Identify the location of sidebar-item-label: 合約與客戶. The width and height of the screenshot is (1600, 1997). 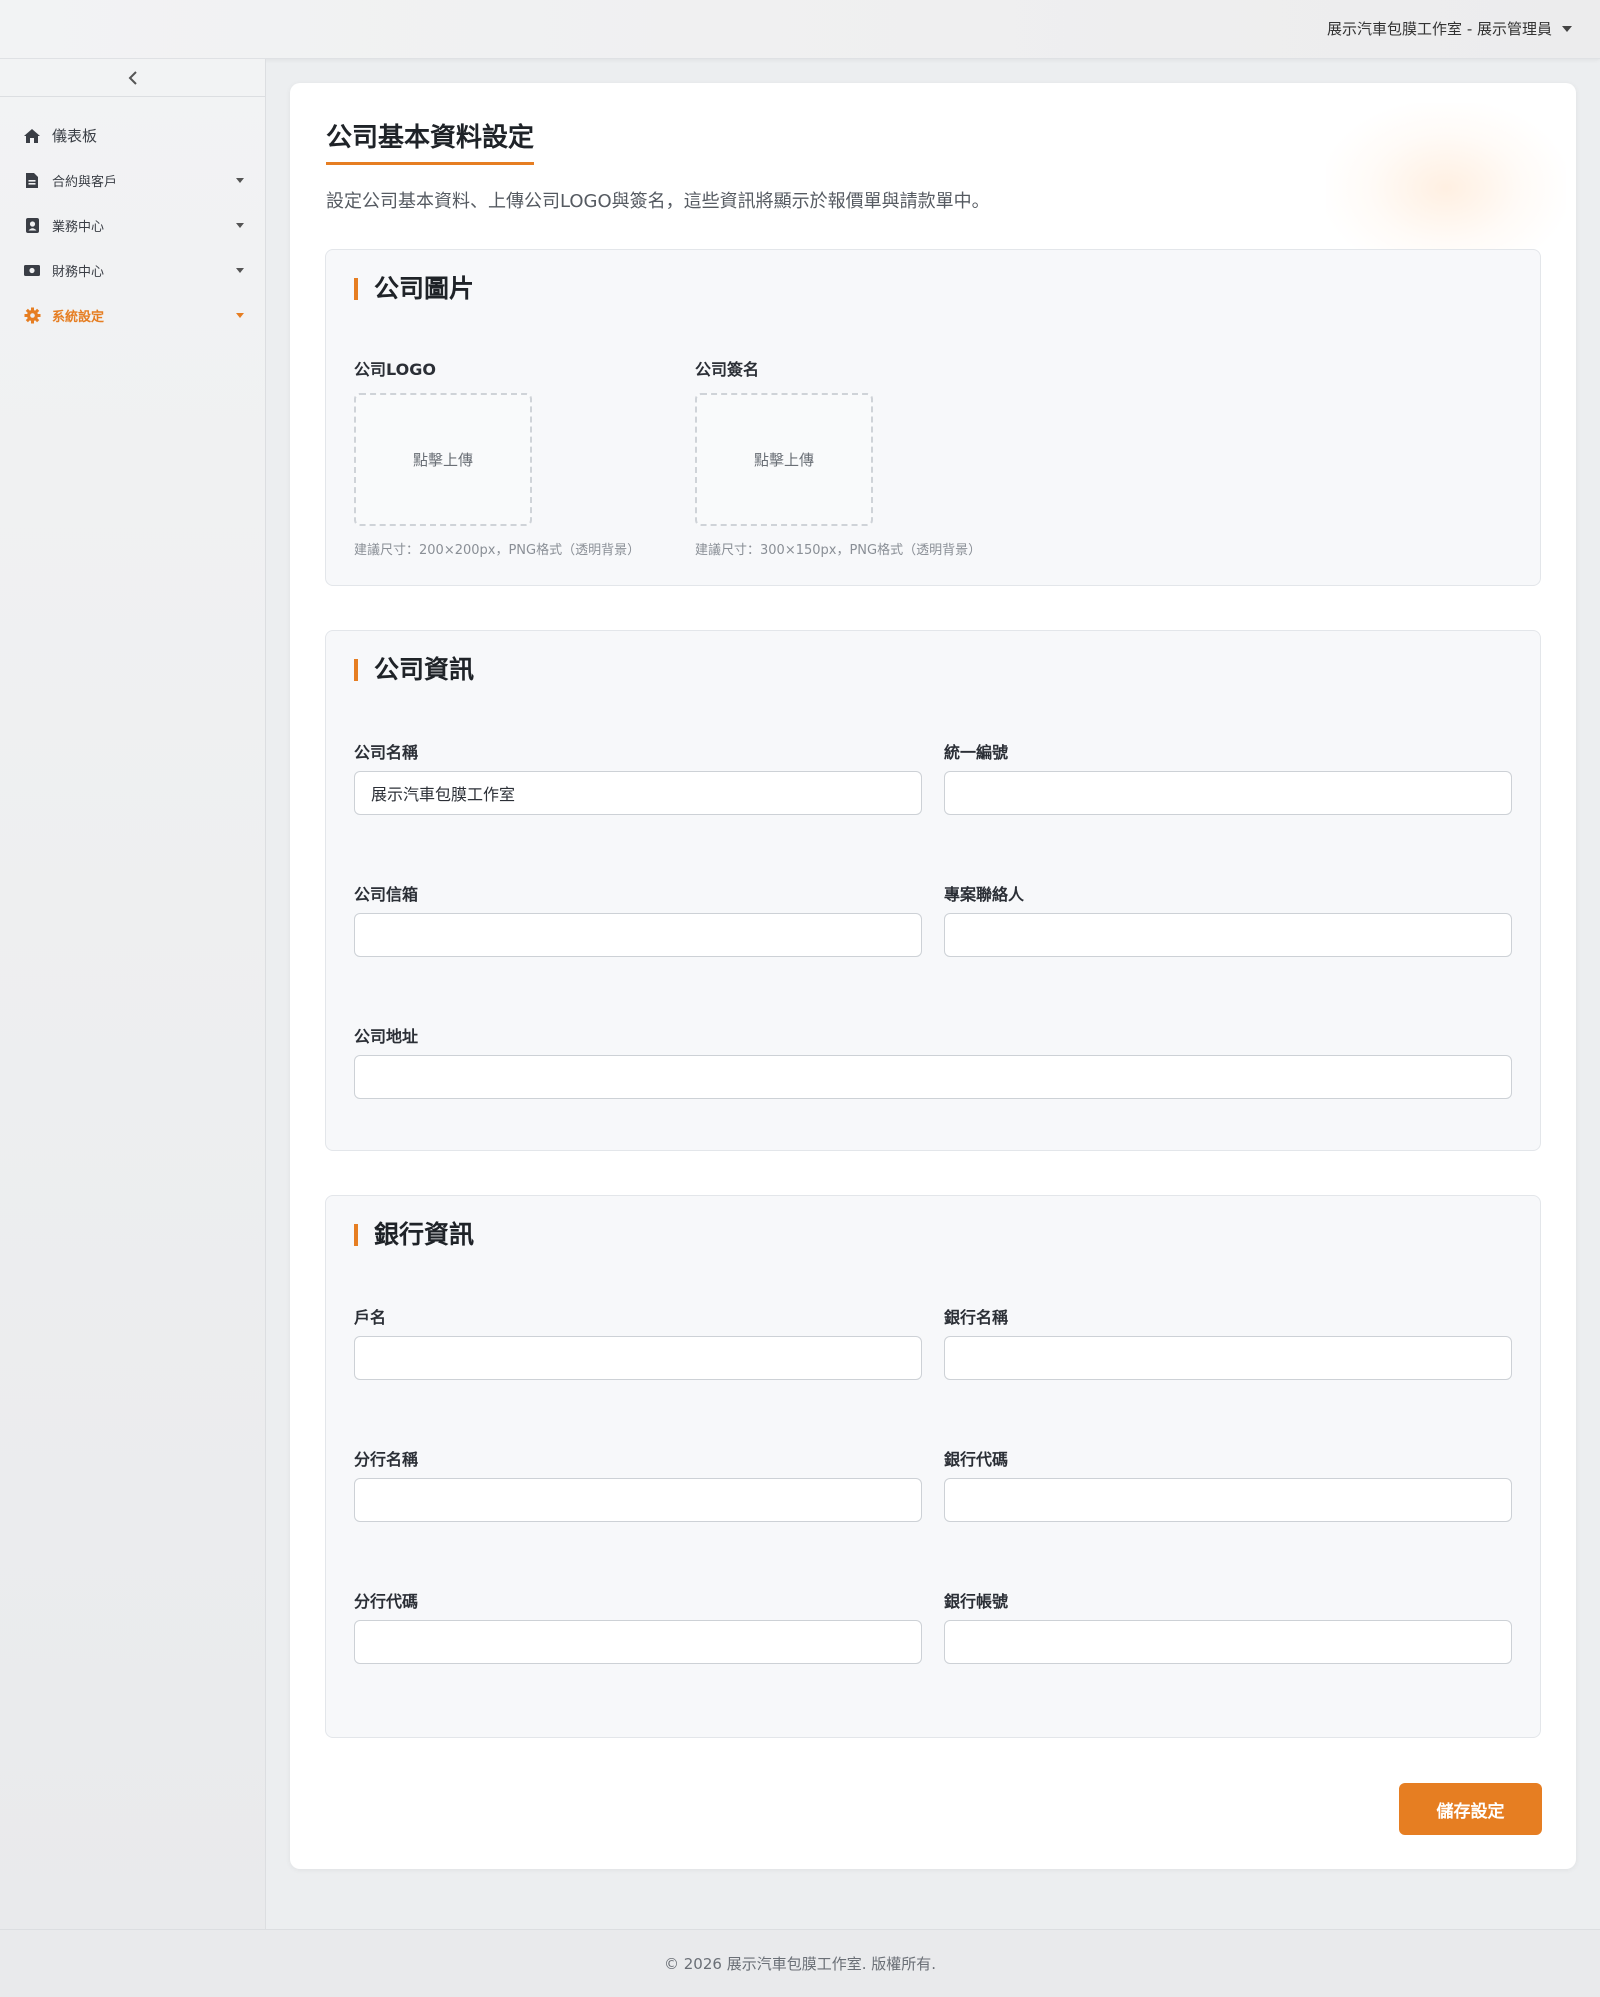
(85, 182).